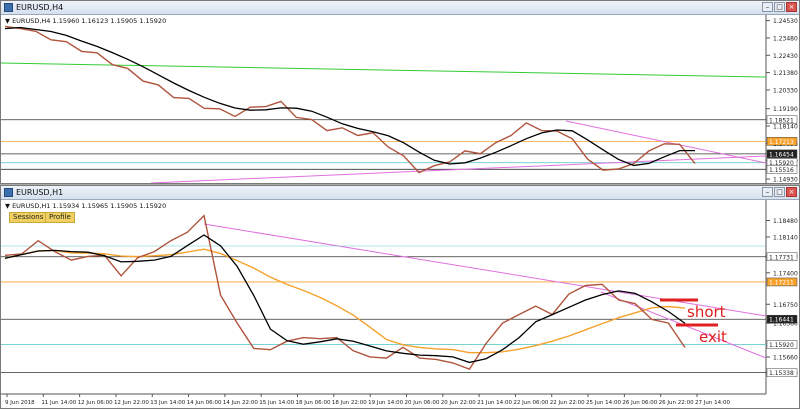 This screenshot has height=409, width=800. I want to click on sessions-button: Sessions, so click(28, 217).